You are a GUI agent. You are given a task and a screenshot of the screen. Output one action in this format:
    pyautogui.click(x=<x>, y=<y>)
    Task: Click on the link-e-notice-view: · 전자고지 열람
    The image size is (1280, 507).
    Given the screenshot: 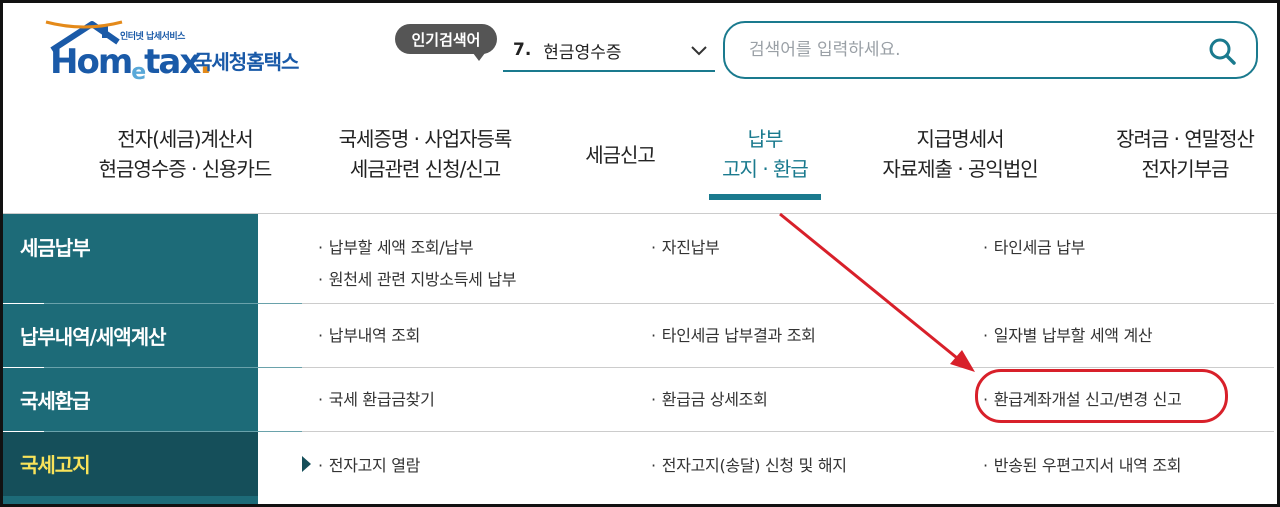 What is the action you would take?
    pyautogui.click(x=369, y=464)
    